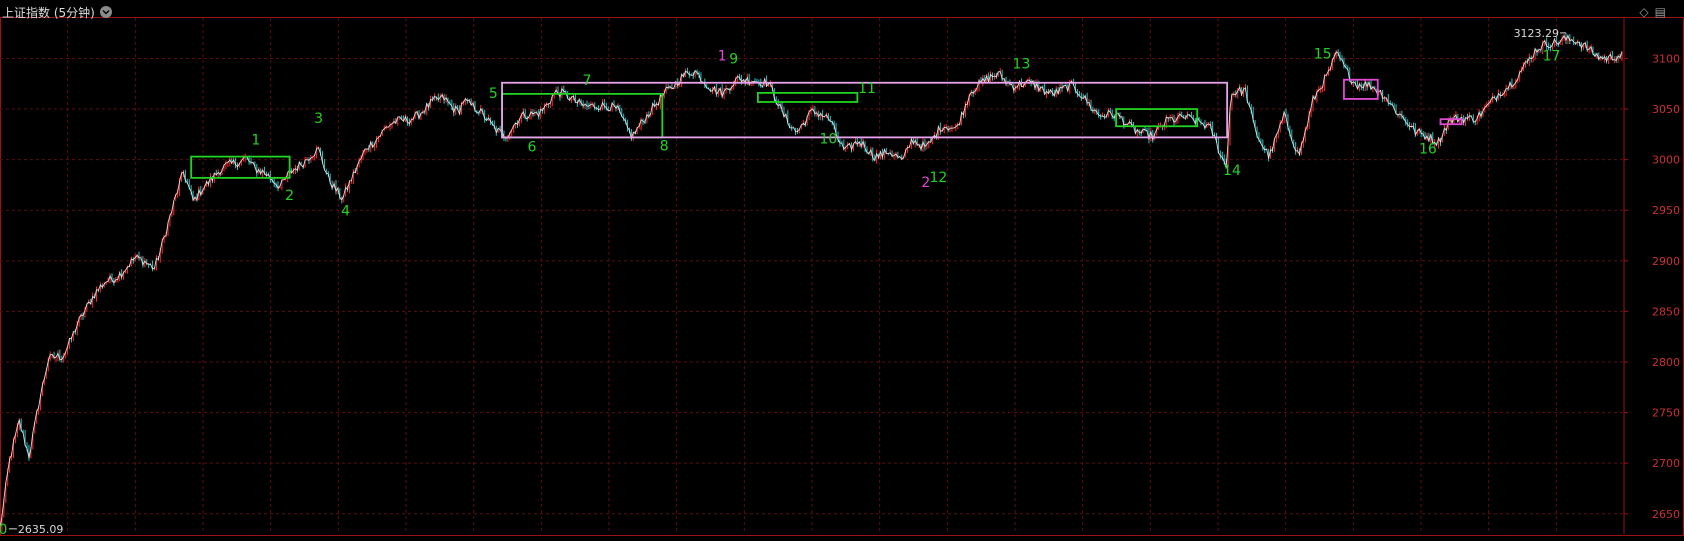 The height and width of the screenshot is (541, 1684). What do you see at coordinates (493, 94) in the screenshot?
I see `wave-label: 5` at bounding box center [493, 94].